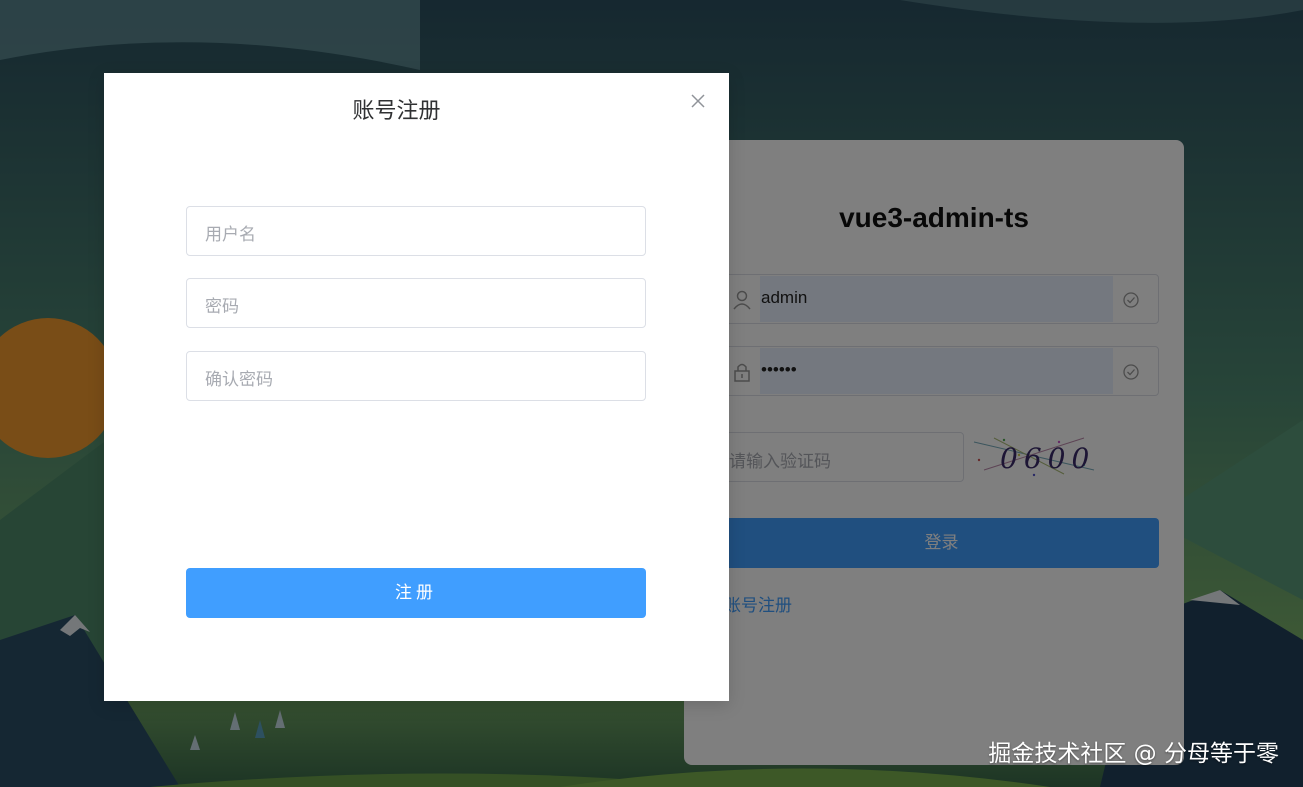 This screenshot has height=787, width=1303. What do you see at coordinates (1133, 754) in the screenshot?
I see `watermark-text: 掘金技术社区 @ 分母等于零` at bounding box center [1133, 754].